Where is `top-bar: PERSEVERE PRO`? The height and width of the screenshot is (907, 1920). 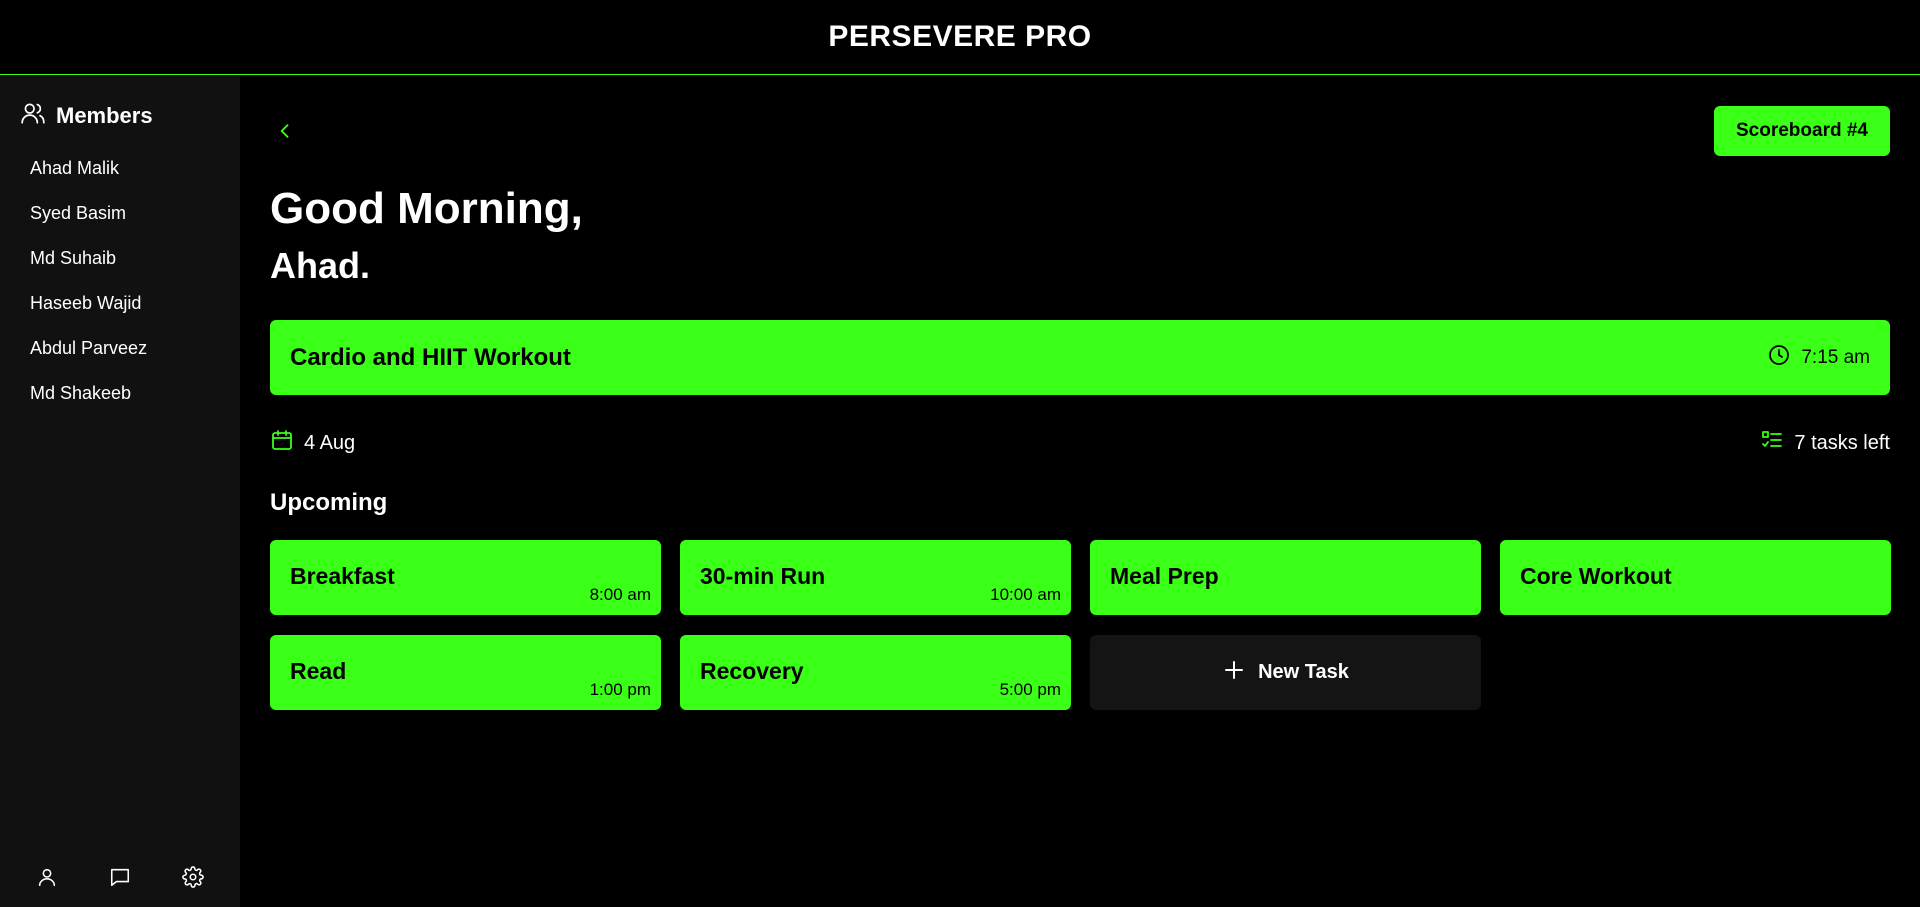
top-bar: PERSEVERE PRO is located at coordinates (960, 37).